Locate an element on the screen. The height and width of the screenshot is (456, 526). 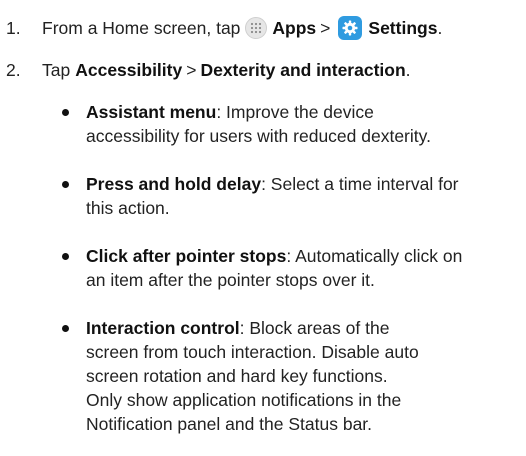
apps-grid-icon is located at coordinates (256, 28).